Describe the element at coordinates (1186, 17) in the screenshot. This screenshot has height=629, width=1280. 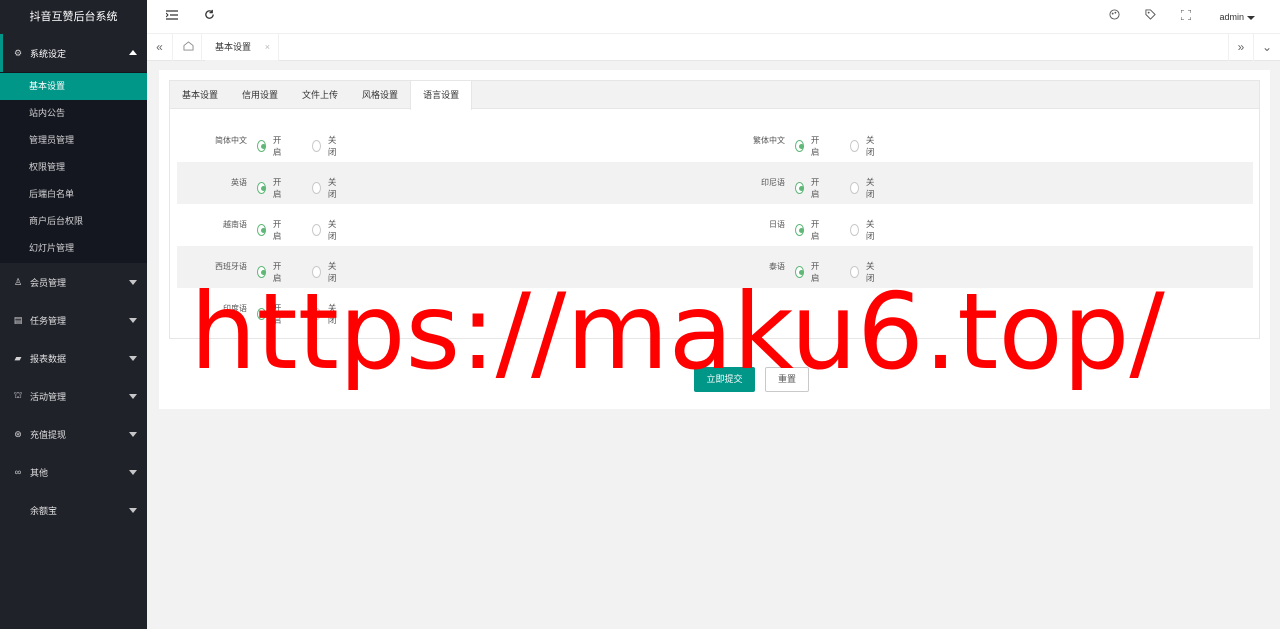
I see `fullscreen-icon` at that location.